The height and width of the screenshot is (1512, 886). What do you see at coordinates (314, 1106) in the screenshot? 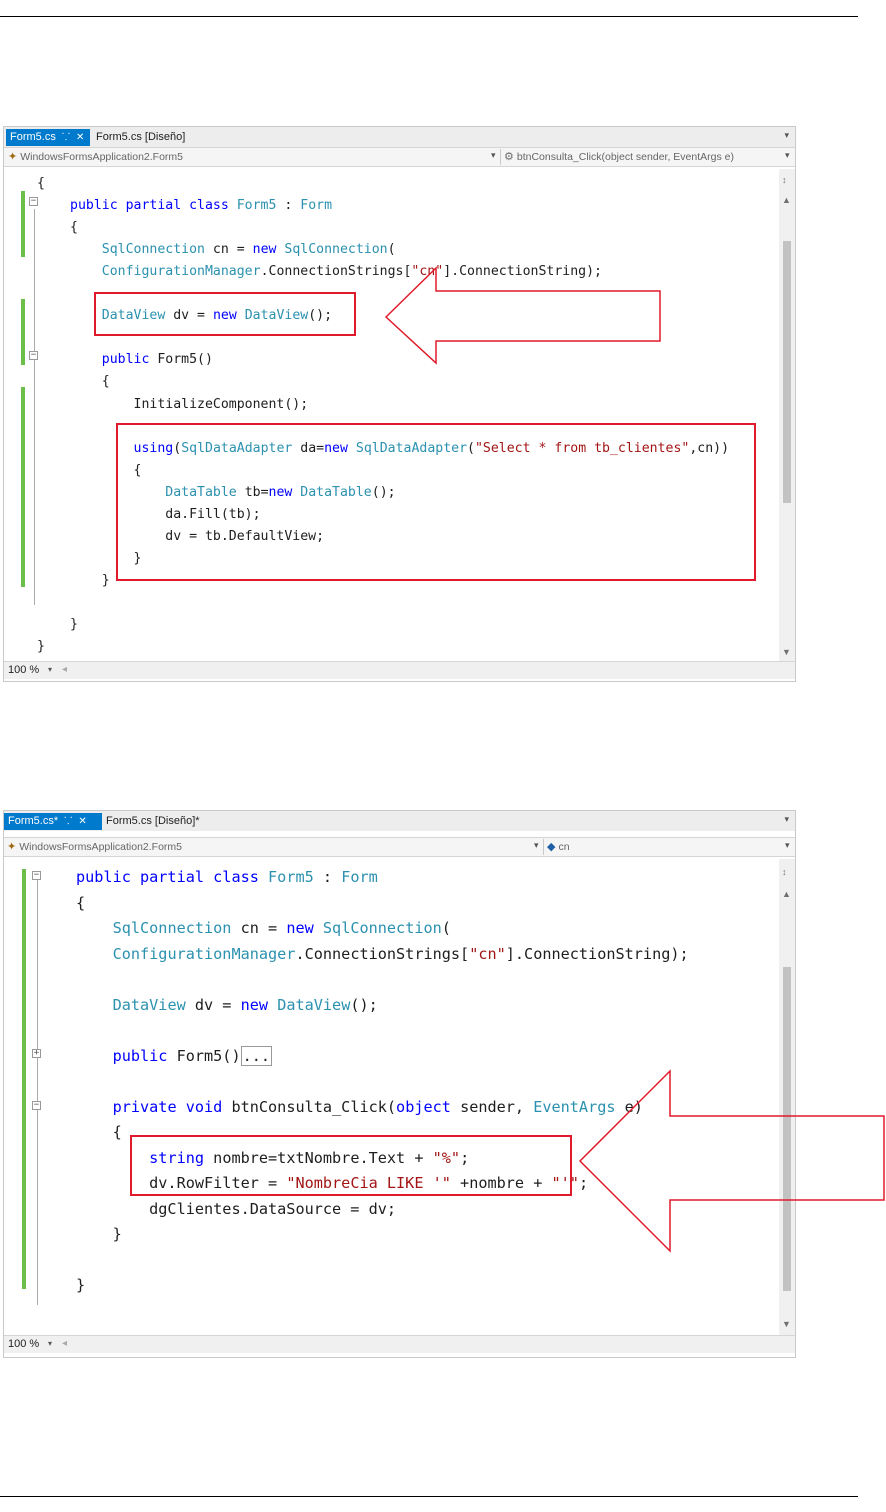
I see `code-token: btnConsulta_Click(` at bounding box center [314, 1106].